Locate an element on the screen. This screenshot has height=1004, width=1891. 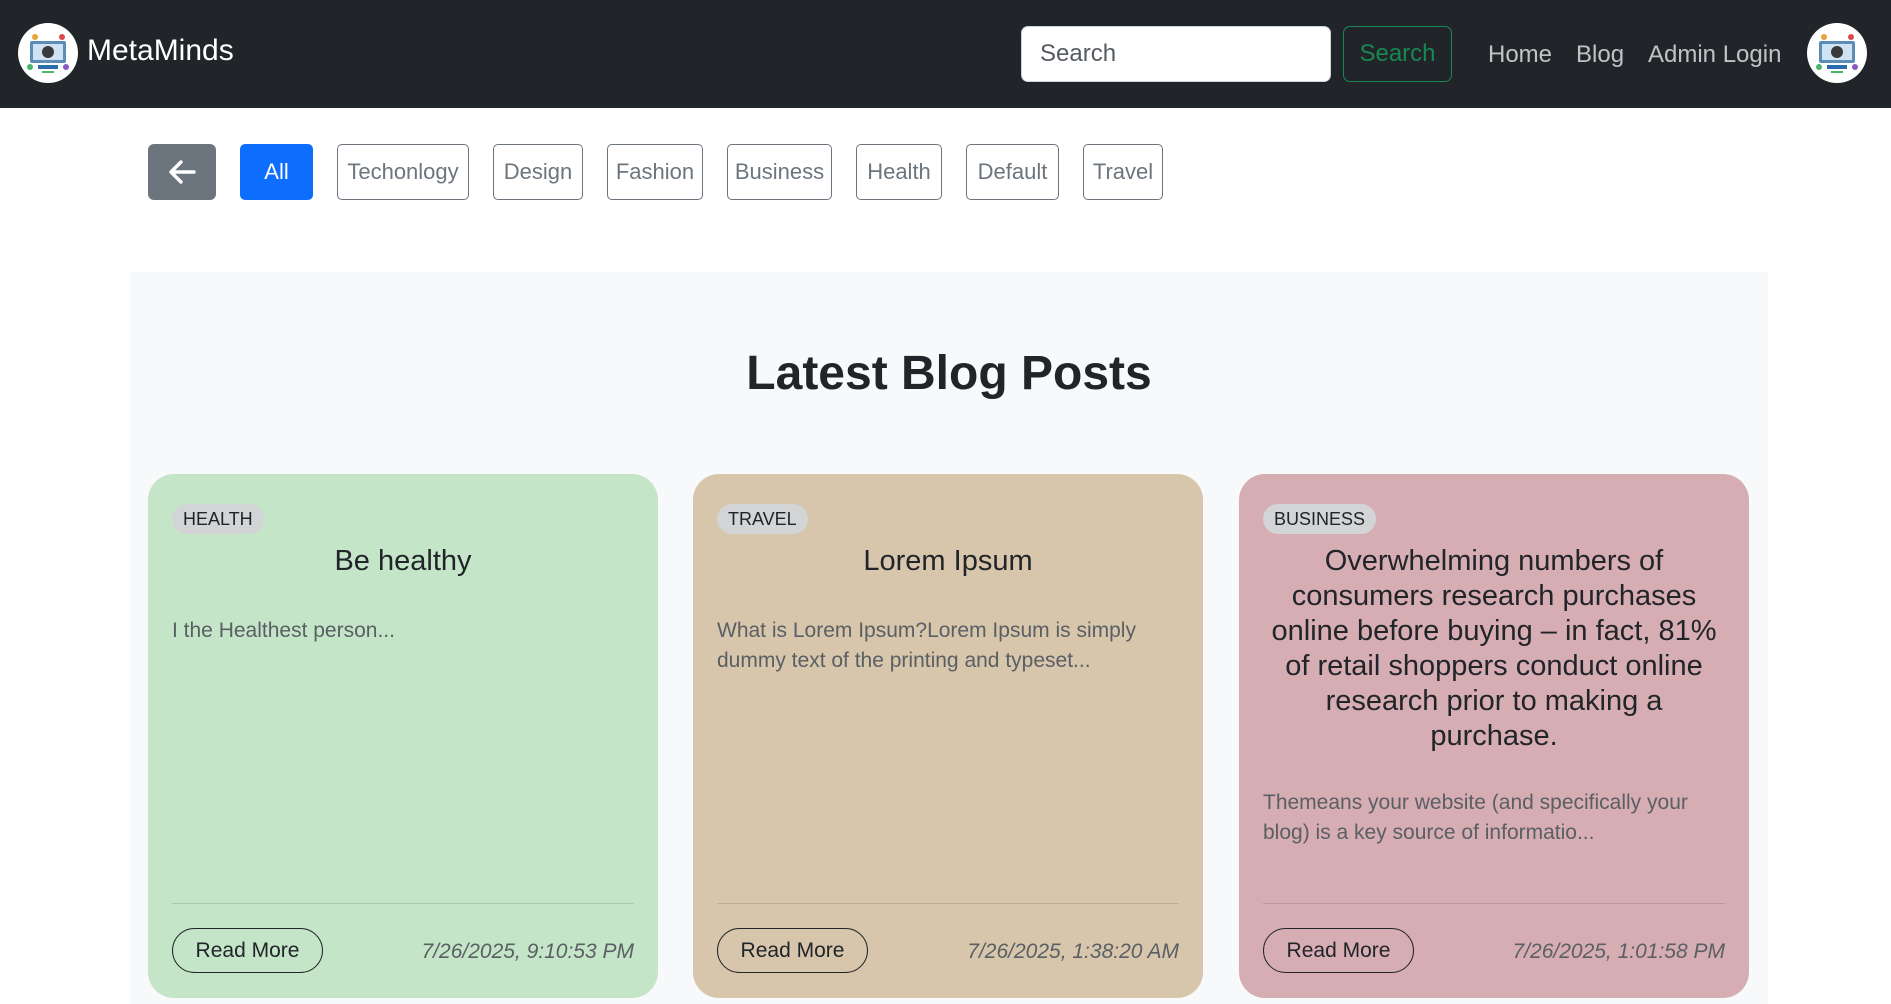
post-title: Lorem Ipsum is located at coordinates (948, 561).